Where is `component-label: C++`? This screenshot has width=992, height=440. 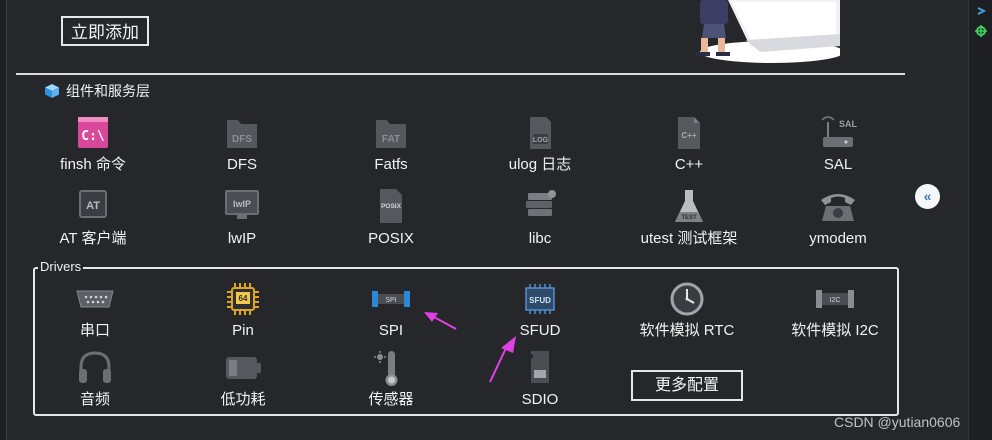
component-label: C++ is located at coordinates (689, 164).